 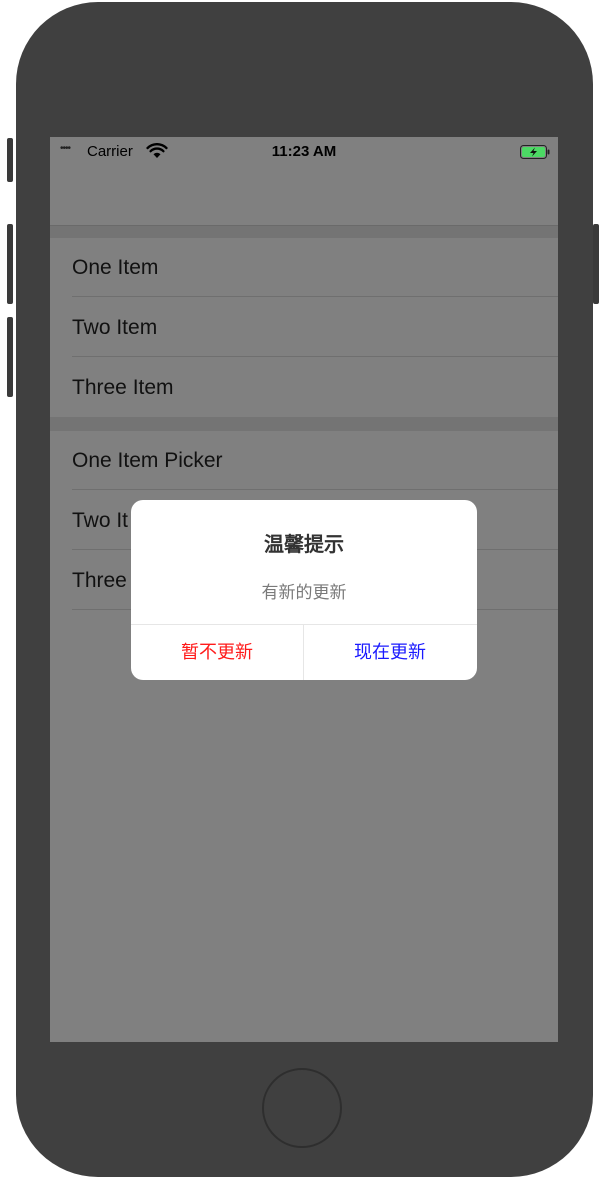 I want to click on battery-charging-icon, so click(x=535, y=152).